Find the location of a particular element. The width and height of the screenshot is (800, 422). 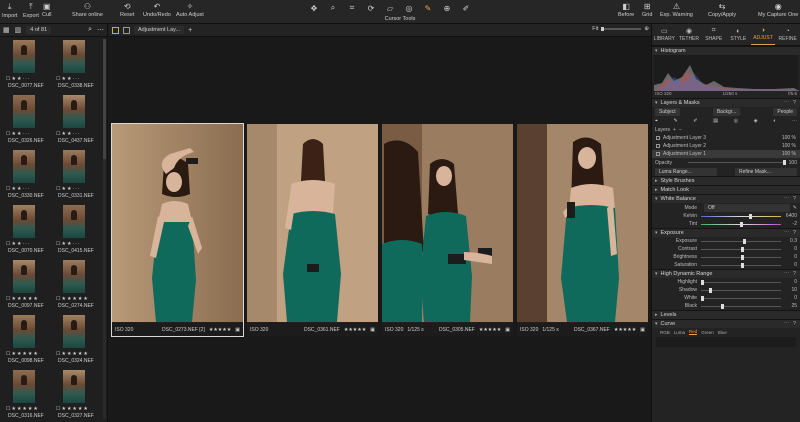

exposure-value: 0.3 is located at coordinates (789, 241).